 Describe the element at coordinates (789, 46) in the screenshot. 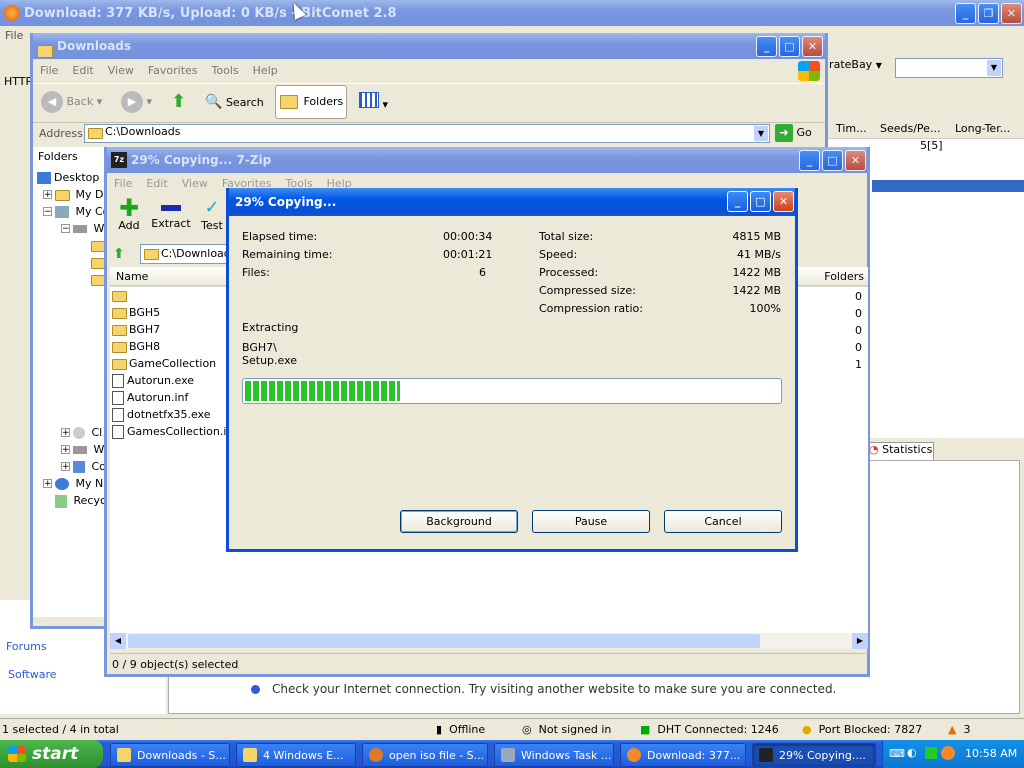

I see `explorer-maximize-button: □` at that location.